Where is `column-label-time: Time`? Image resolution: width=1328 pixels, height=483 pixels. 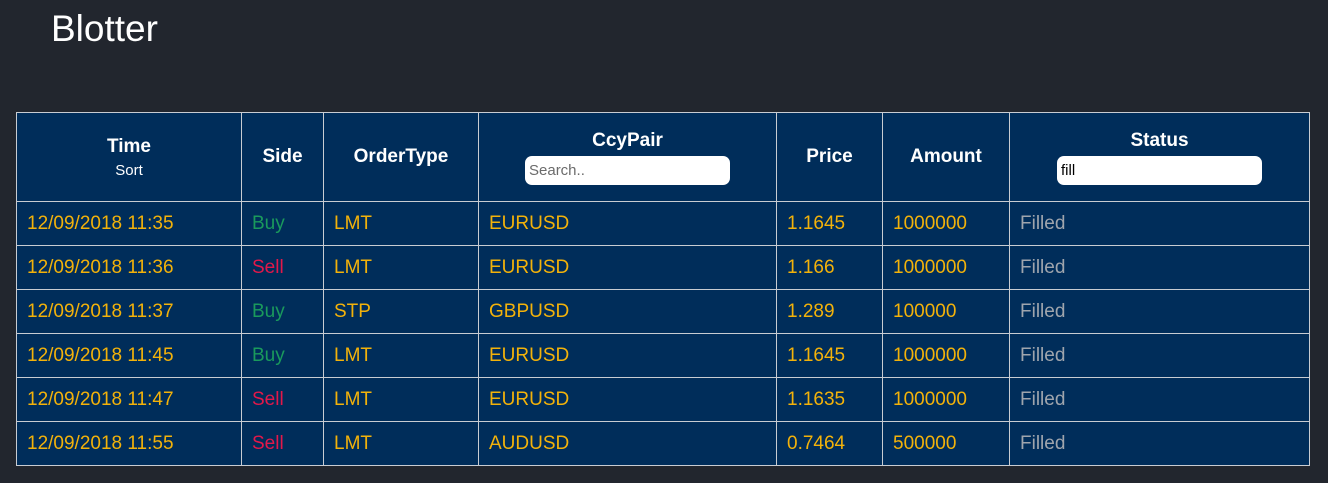
column-label-time: Time is located at coordinates (128, 146).